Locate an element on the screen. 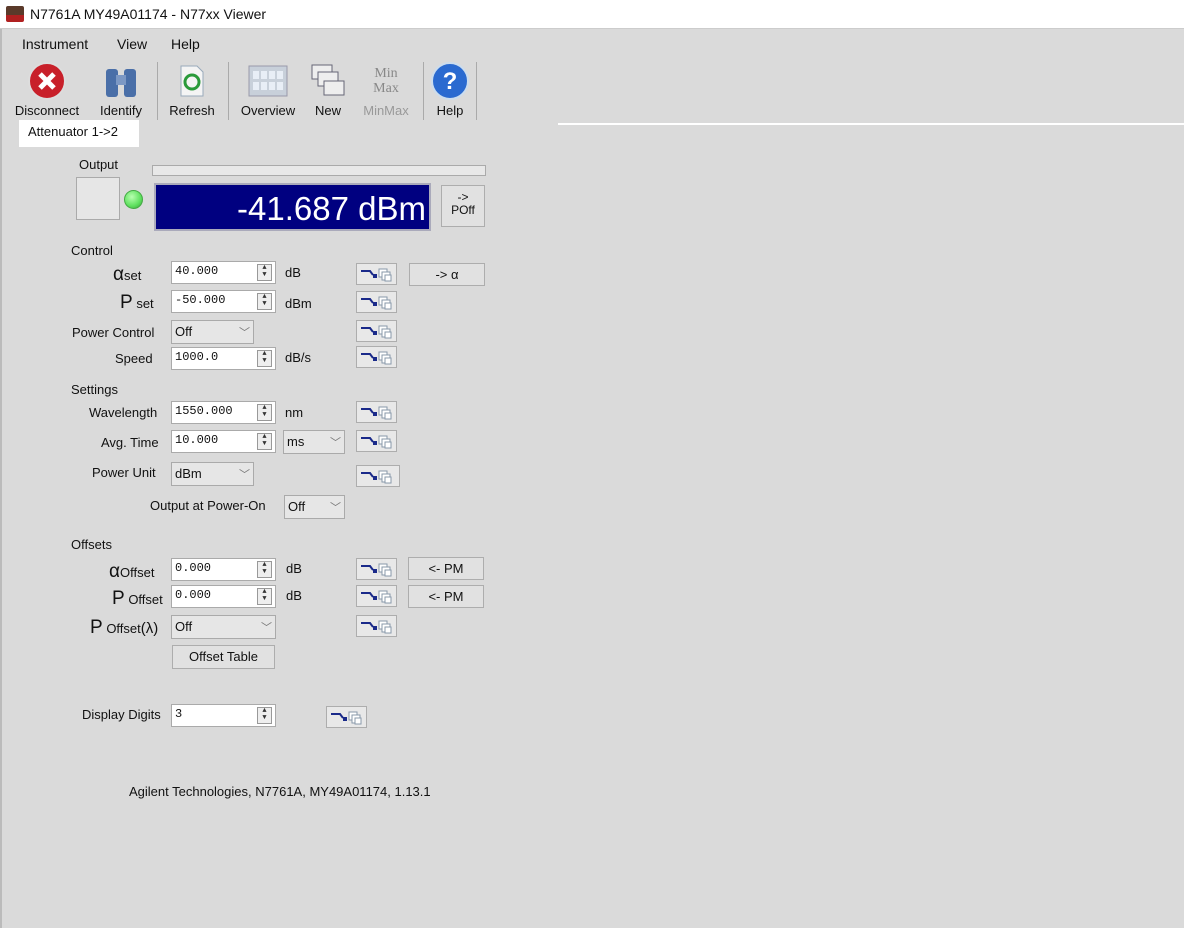 The image size is (1184, 928). menu-view: View is located at coordinates (132, 44).